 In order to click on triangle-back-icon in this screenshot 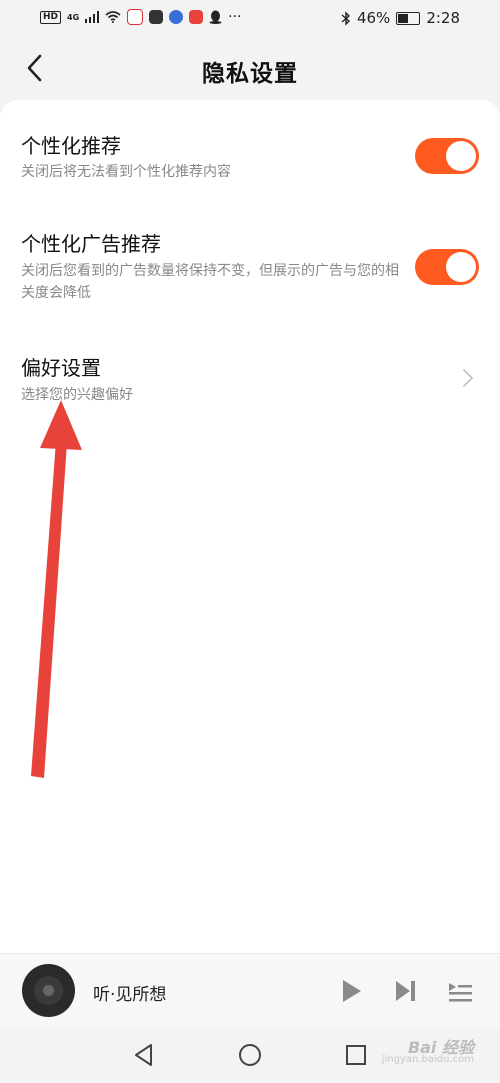, I will do `click(143, 1055)`.